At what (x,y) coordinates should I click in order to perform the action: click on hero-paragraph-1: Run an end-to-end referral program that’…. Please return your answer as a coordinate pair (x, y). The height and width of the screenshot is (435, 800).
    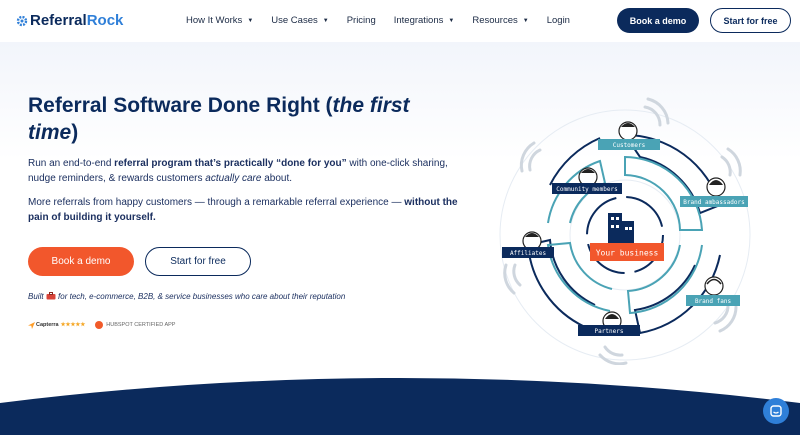
    Looking at the image, I should click on (243, 171).